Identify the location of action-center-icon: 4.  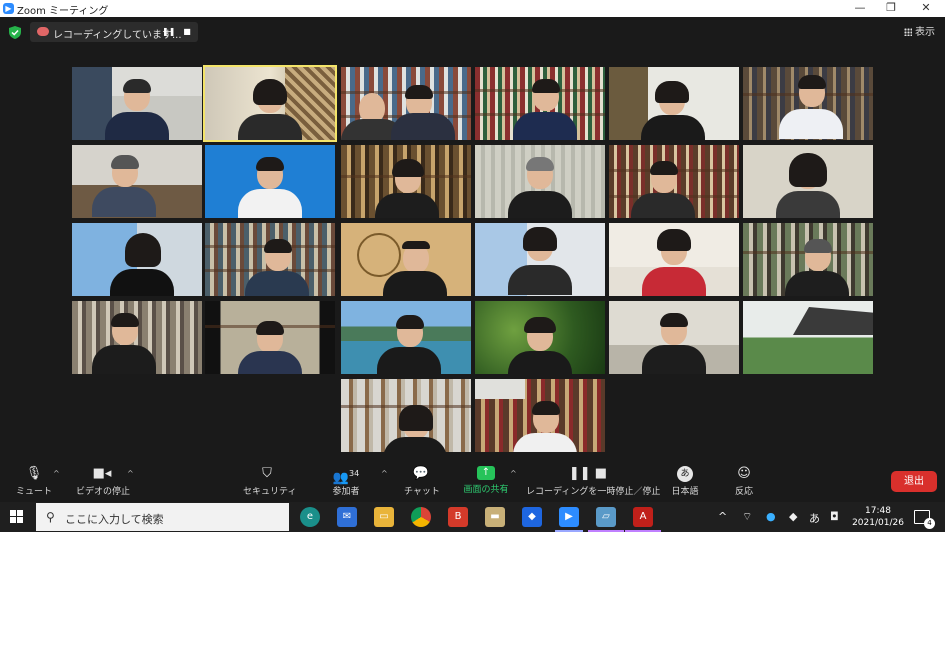
(924, 519).